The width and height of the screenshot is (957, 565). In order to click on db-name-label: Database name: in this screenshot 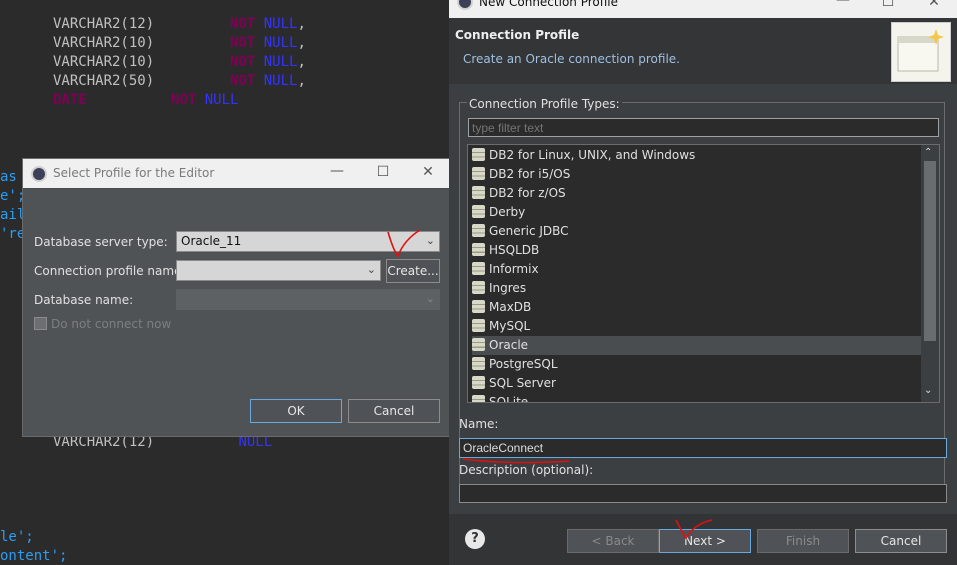, I will do `click(84, 300)`.